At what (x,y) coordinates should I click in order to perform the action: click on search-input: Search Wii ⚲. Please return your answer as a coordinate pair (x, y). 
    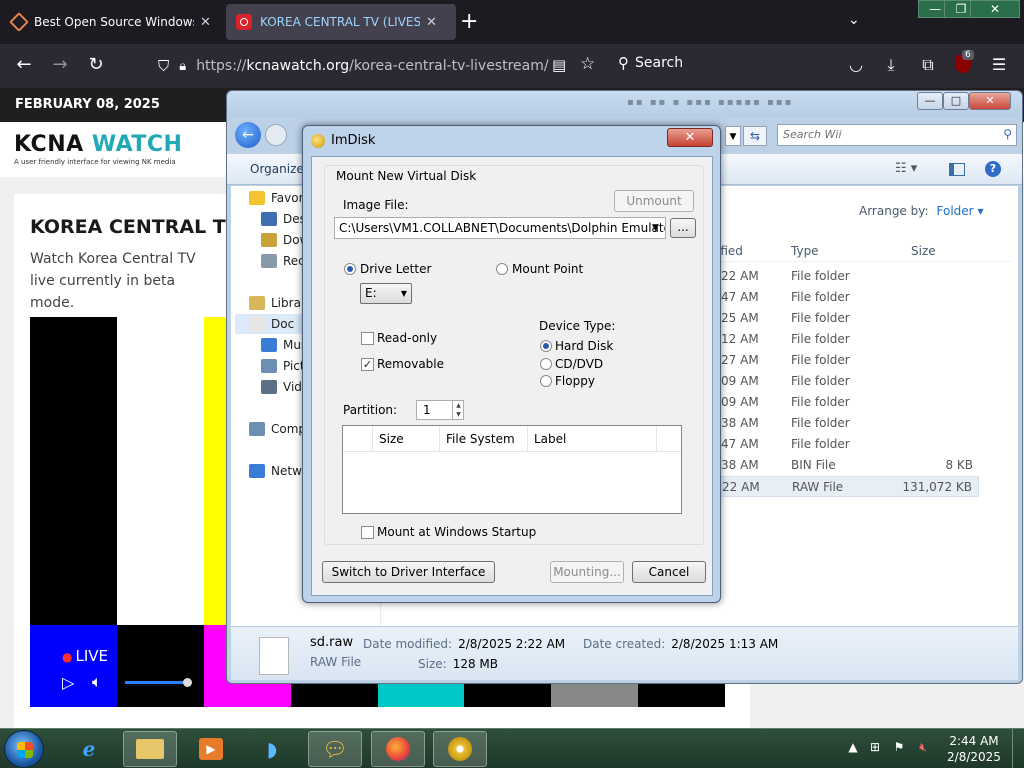
    Looking at the image, I should click on (897, 135).